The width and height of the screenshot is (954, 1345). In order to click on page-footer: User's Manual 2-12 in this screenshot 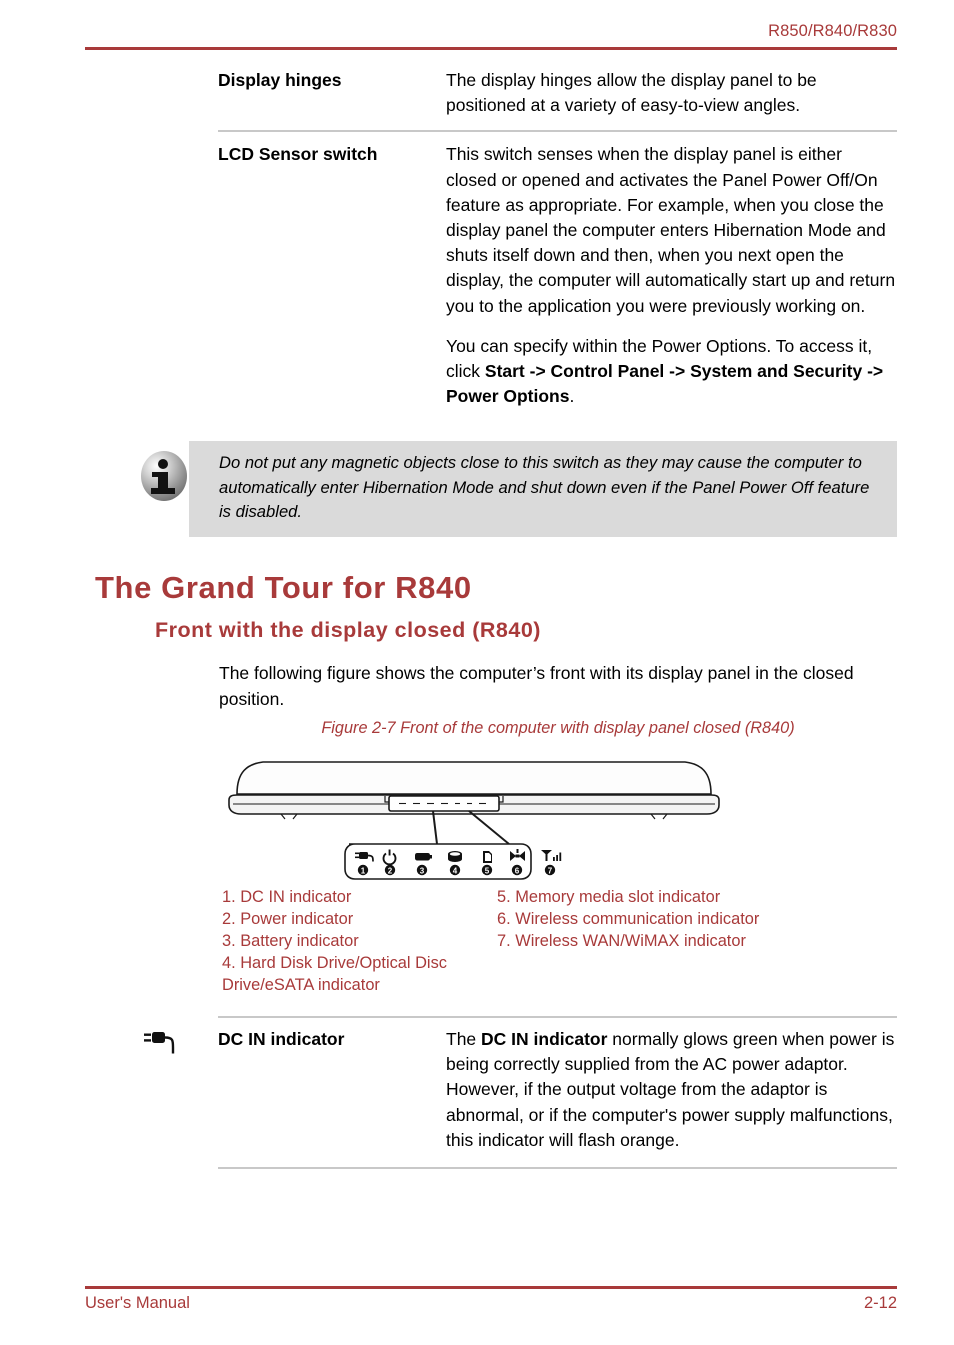, I will do `click(491, 1303)`.